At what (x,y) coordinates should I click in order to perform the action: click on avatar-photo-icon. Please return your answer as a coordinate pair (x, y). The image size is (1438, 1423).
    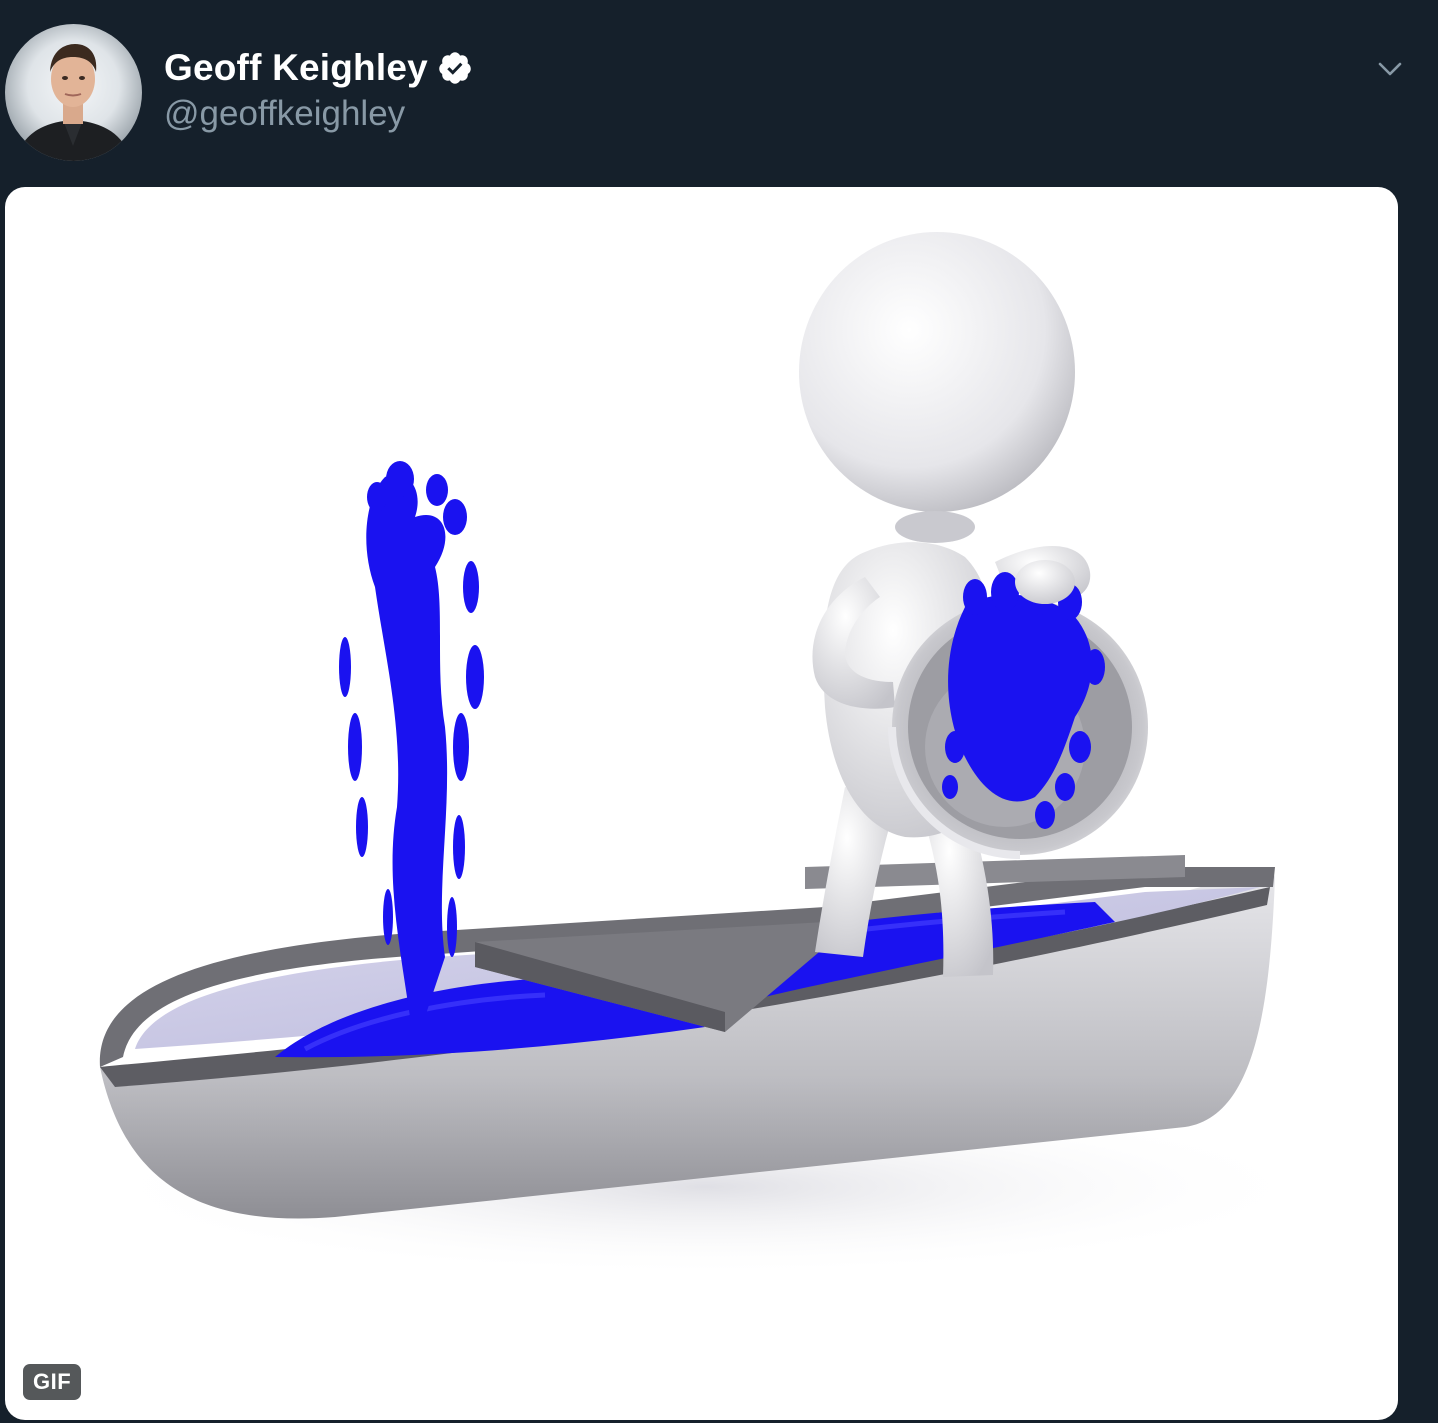
    Looking at the image, I should click on (73, 102).